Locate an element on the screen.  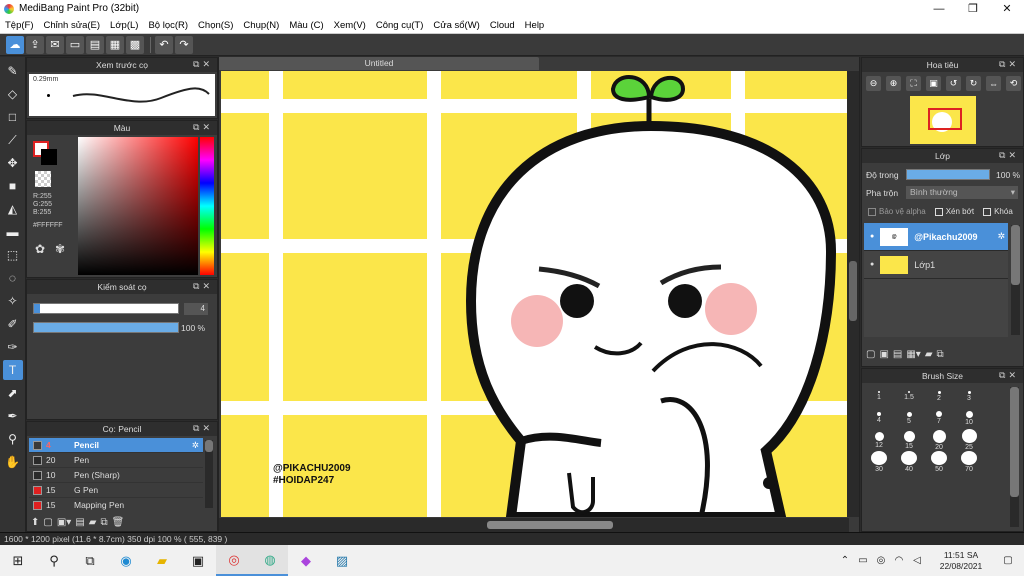
brush-size-option: 20 is located at coordinates (939, 440).